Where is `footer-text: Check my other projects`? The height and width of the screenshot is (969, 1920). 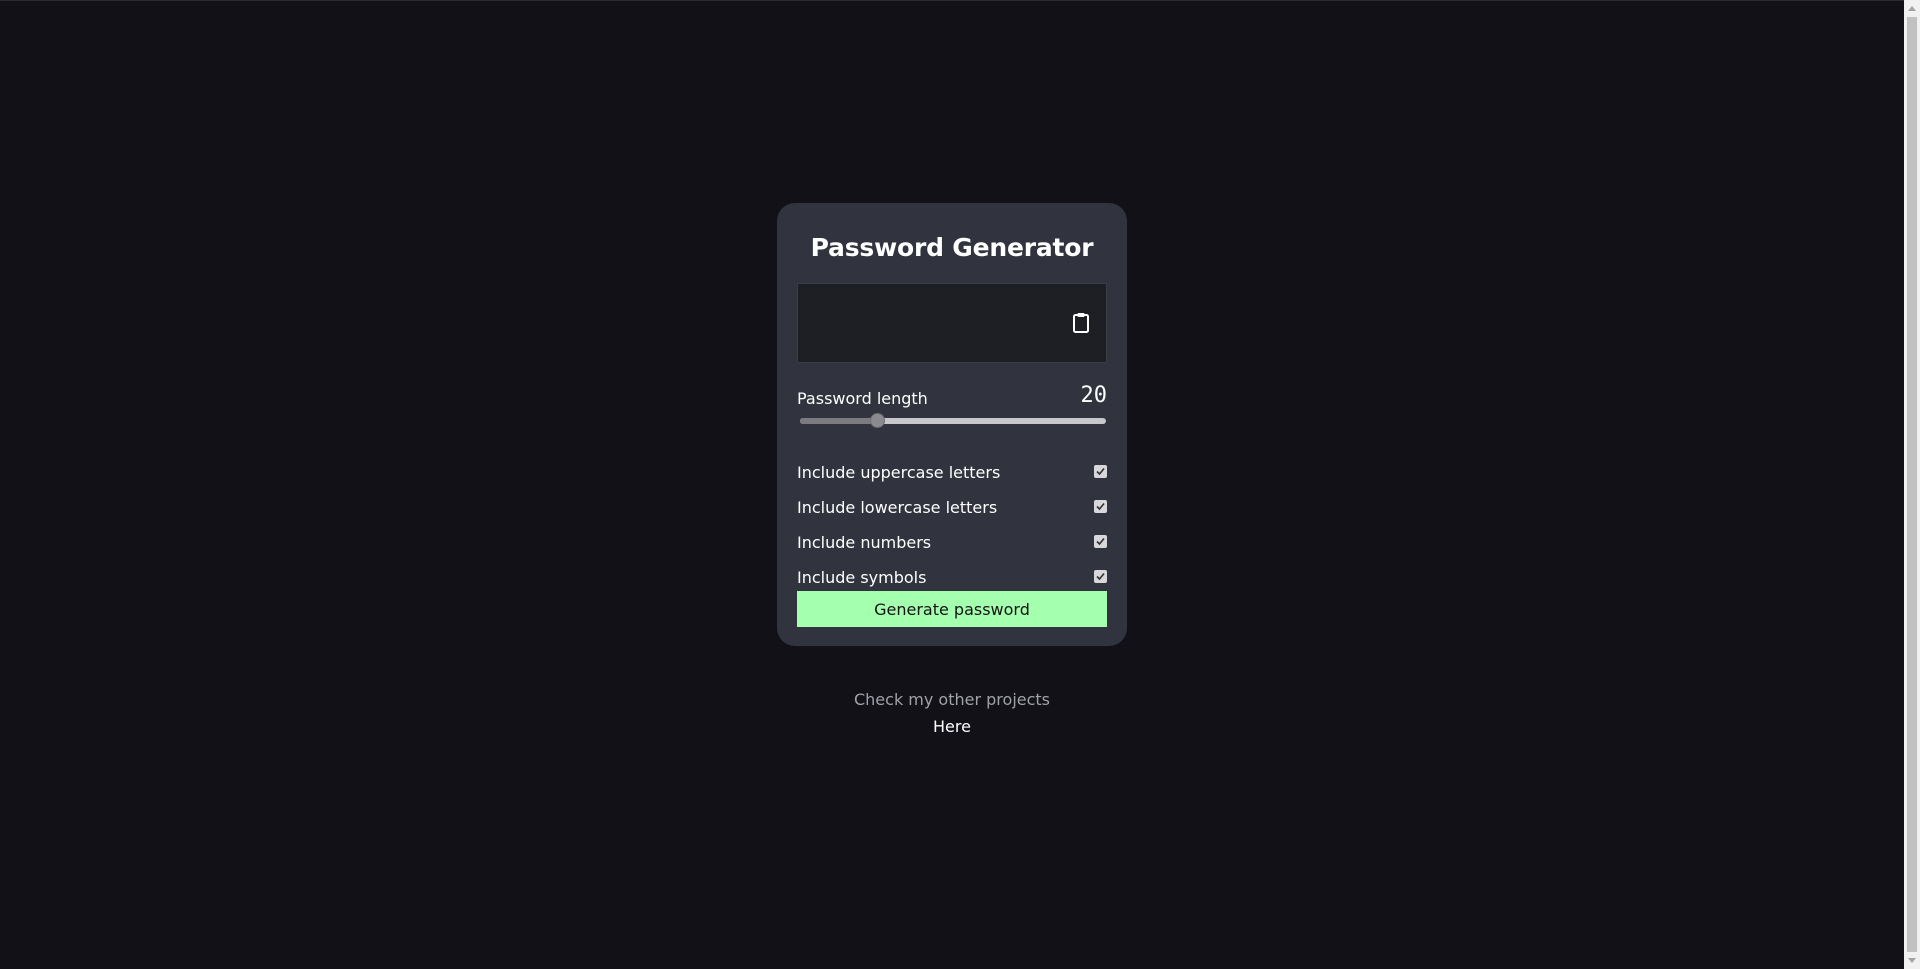
footer-text: Check my other projects is located at coordinates (952, 699).